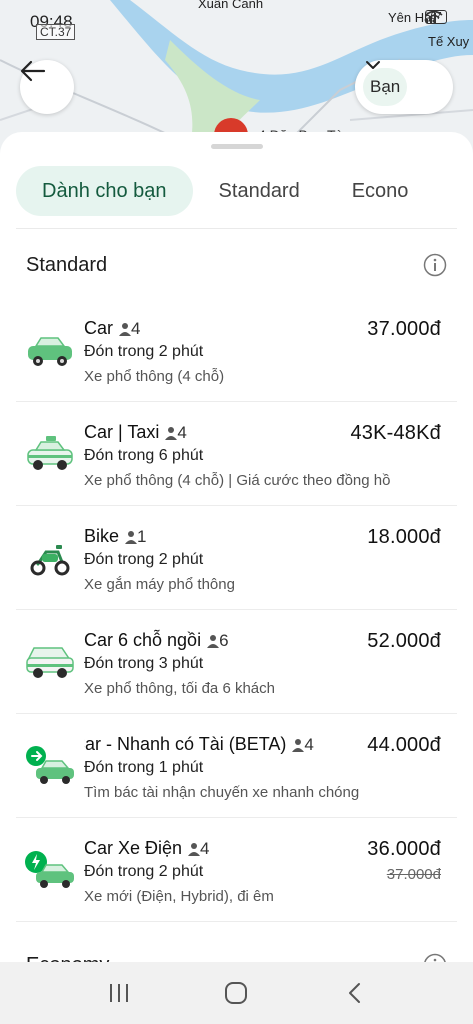 This screenshot has width=473, height=1024. What do you see at coordinates (144, 663) in the screenshot?
I see `pickup-eta: Đón trong 3 phút` at bounding box center [144, 663].